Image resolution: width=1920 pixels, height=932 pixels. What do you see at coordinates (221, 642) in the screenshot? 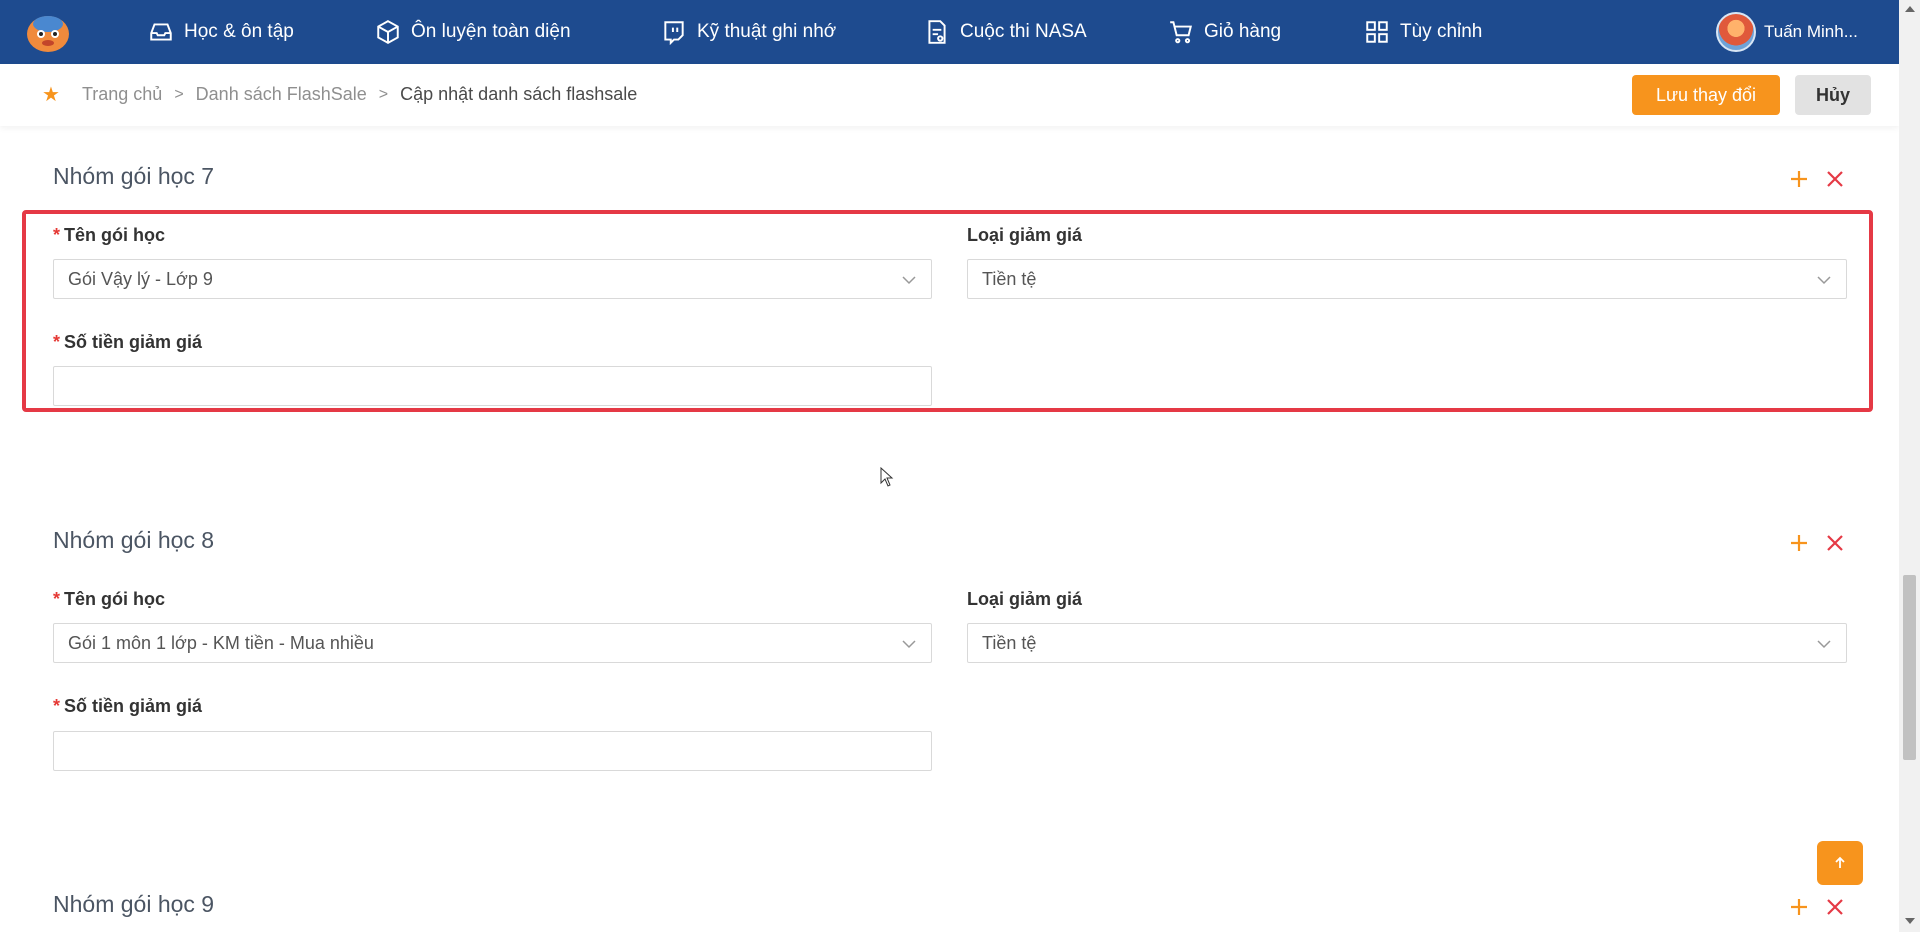
I see `select-value: Gói 1 môn 1 lớp - KM tiền - Mua nhiều` at bounding box center [221, 642].